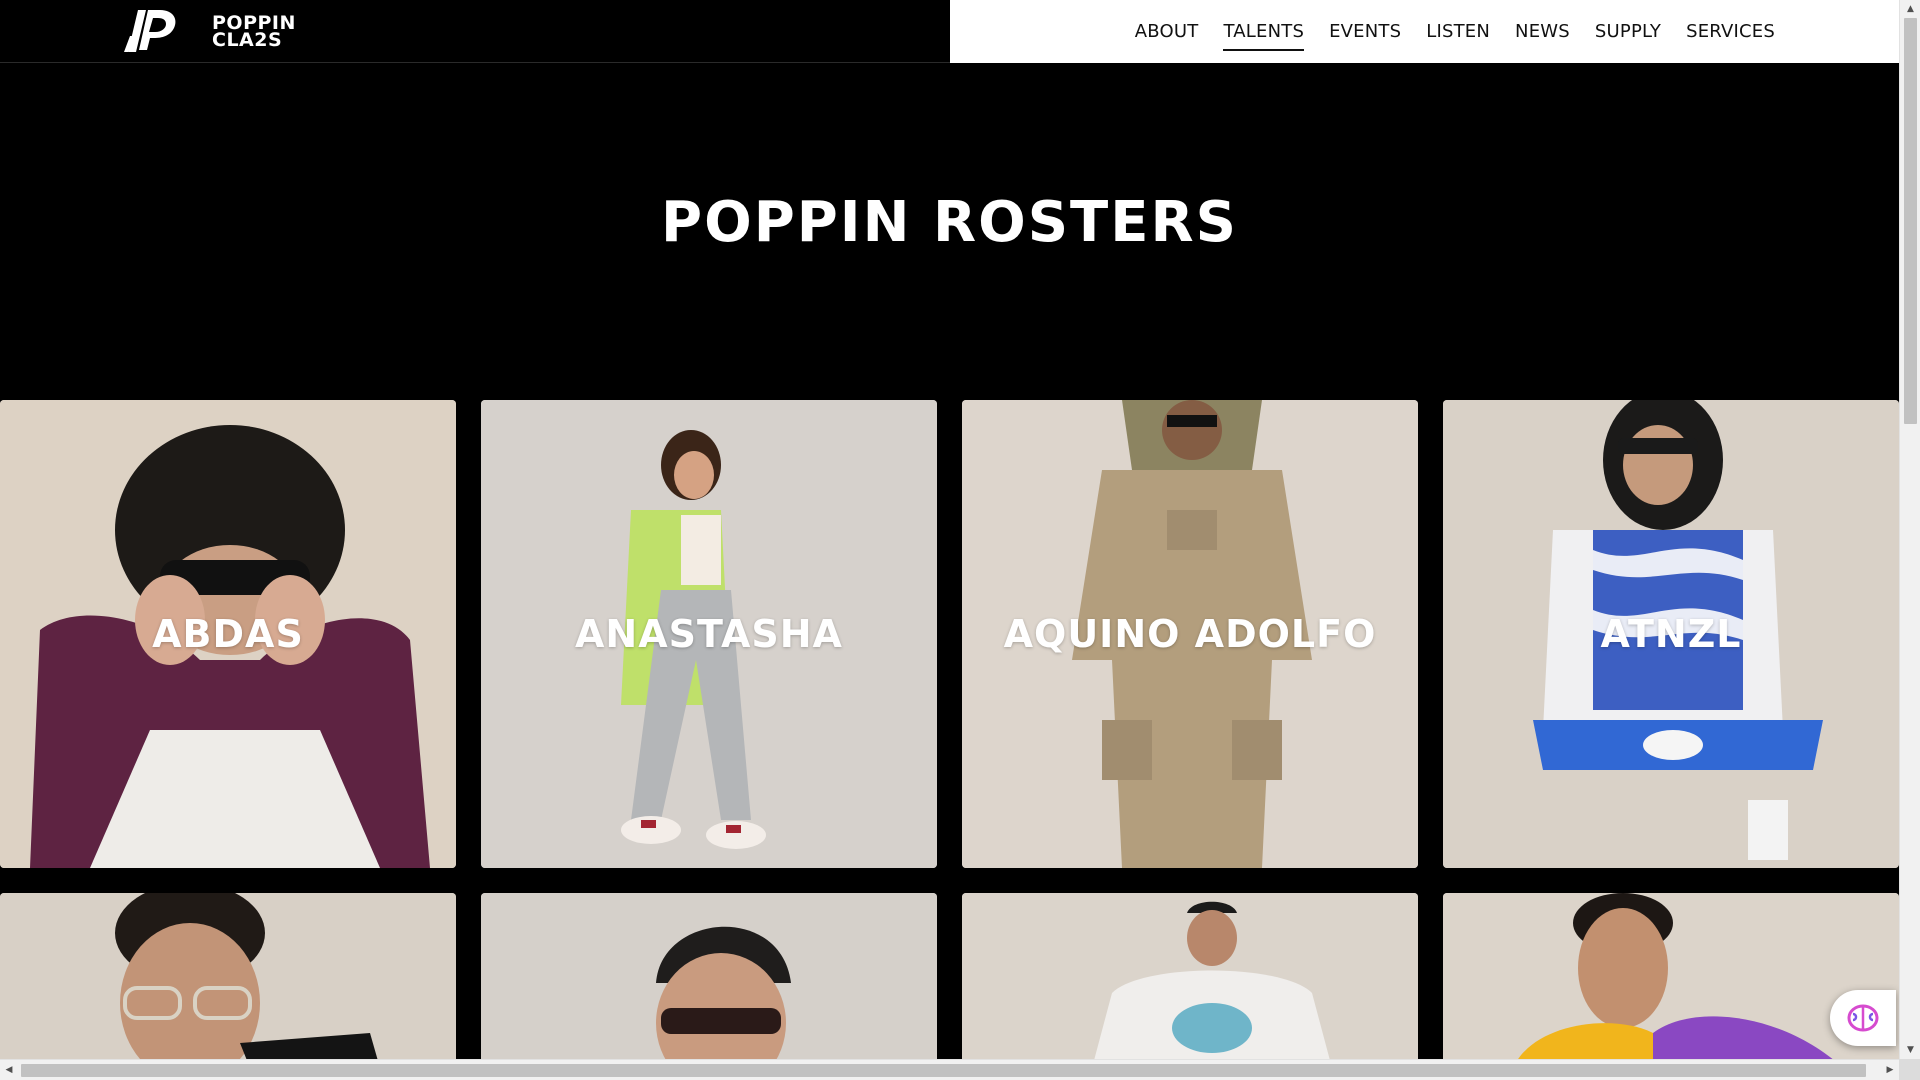  I want to click on talent-name: AQUINO ADOLFO, so click(1190, 634).